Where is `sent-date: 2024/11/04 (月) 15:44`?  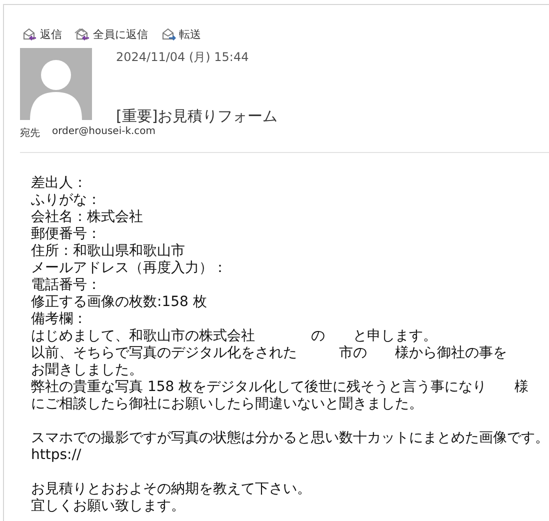
sent-date: 2024/11/04 (月) 15:44 is located at coordinates (183, 57).